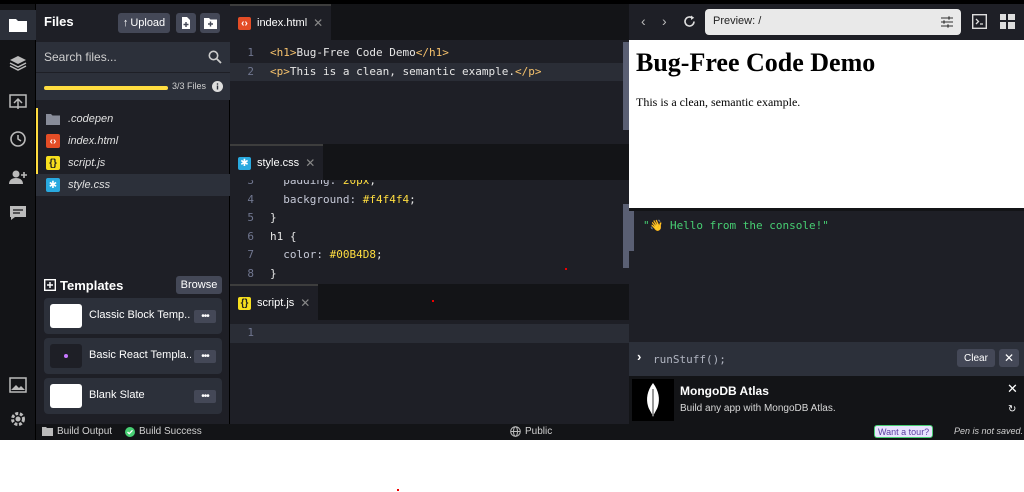  I want to click on code-token: <p>, so click(280, 71).